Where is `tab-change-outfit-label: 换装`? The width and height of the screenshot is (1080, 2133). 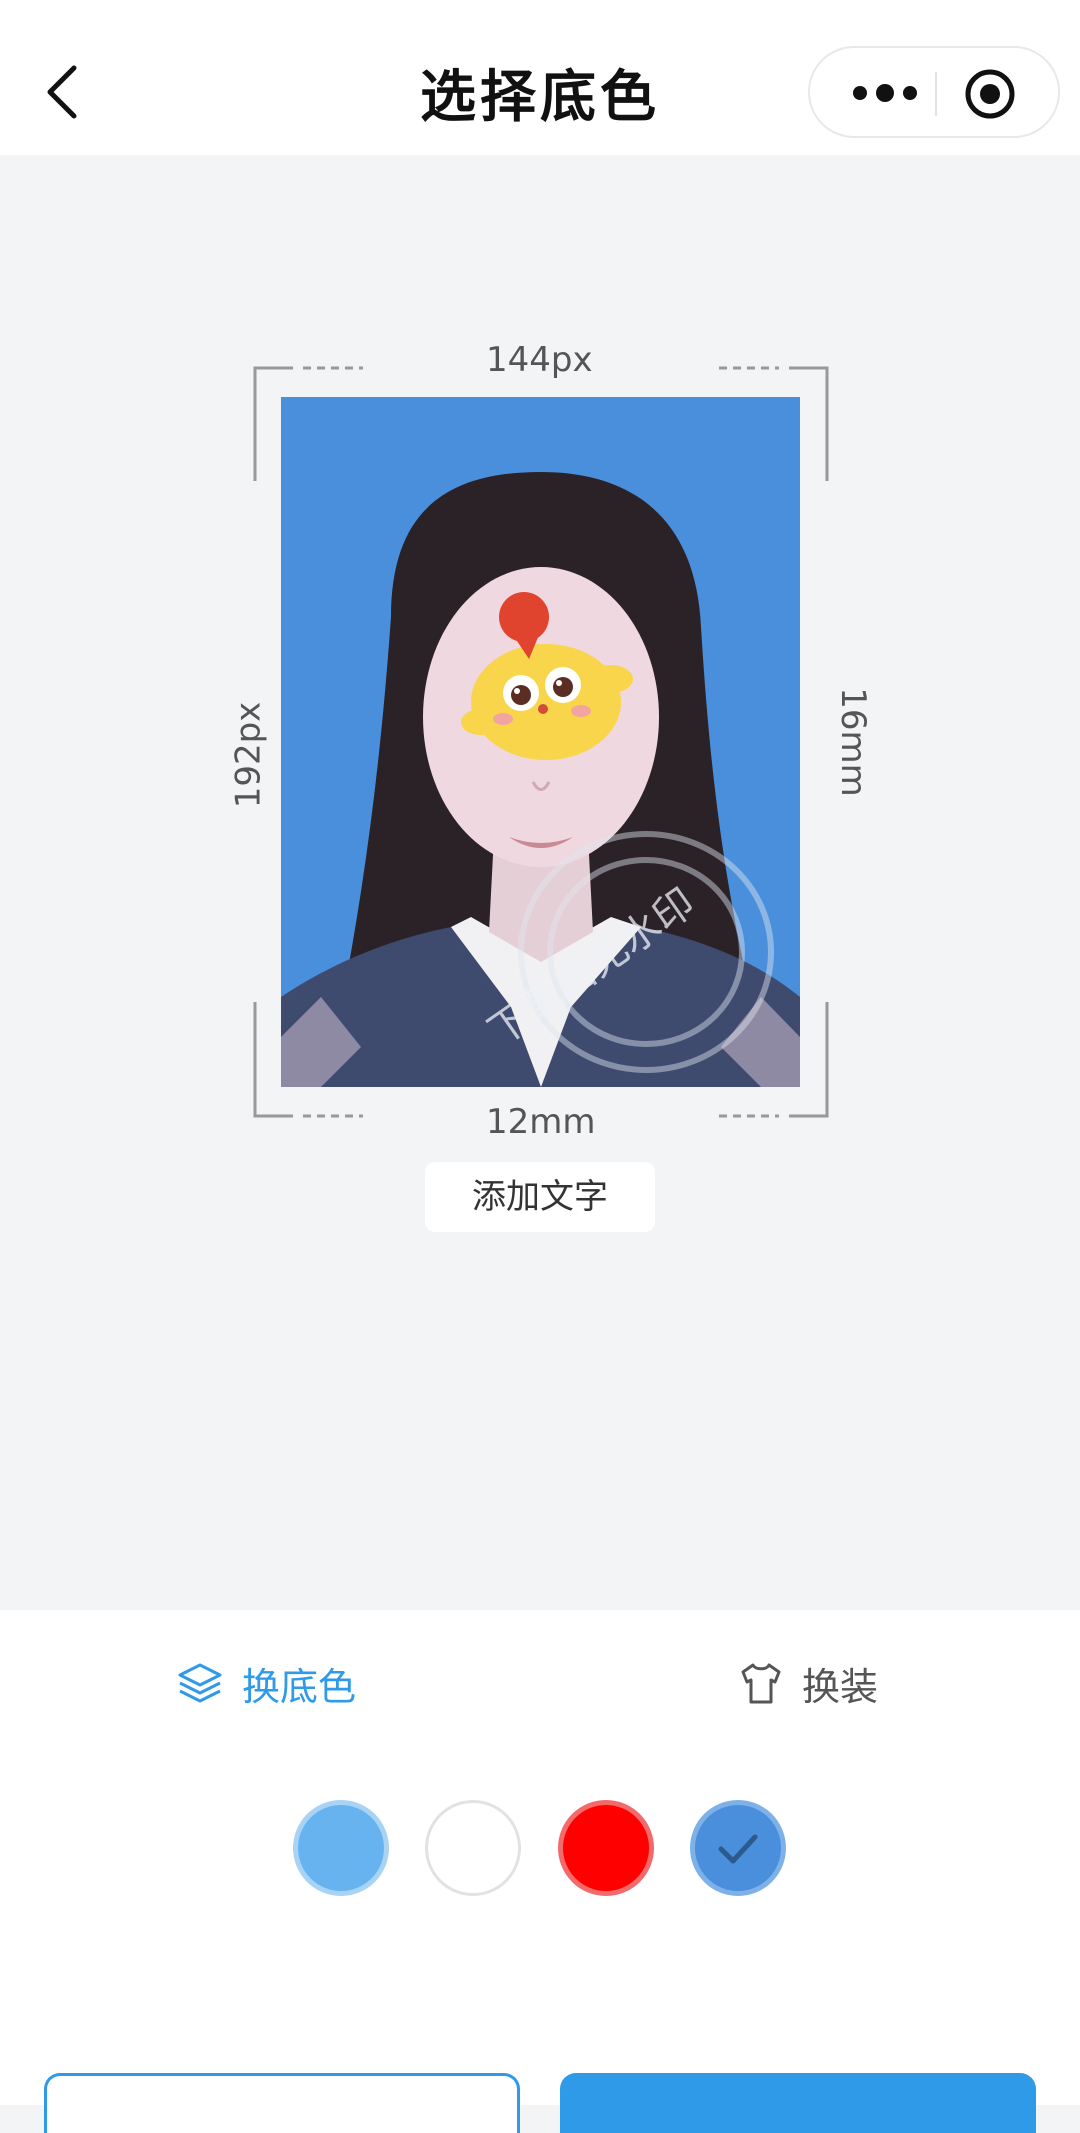 tab-change-outfit-label: 换装 is located at coordinates (840, 1686).